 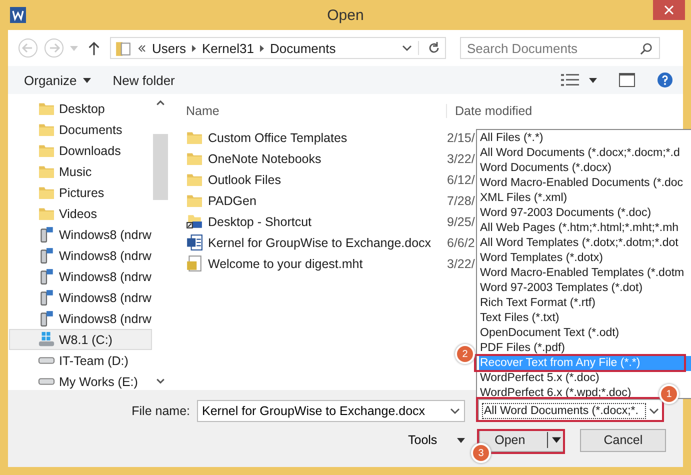 I want to click on file-item: Welcome to your digest.mht, so click(x=312, y=263).